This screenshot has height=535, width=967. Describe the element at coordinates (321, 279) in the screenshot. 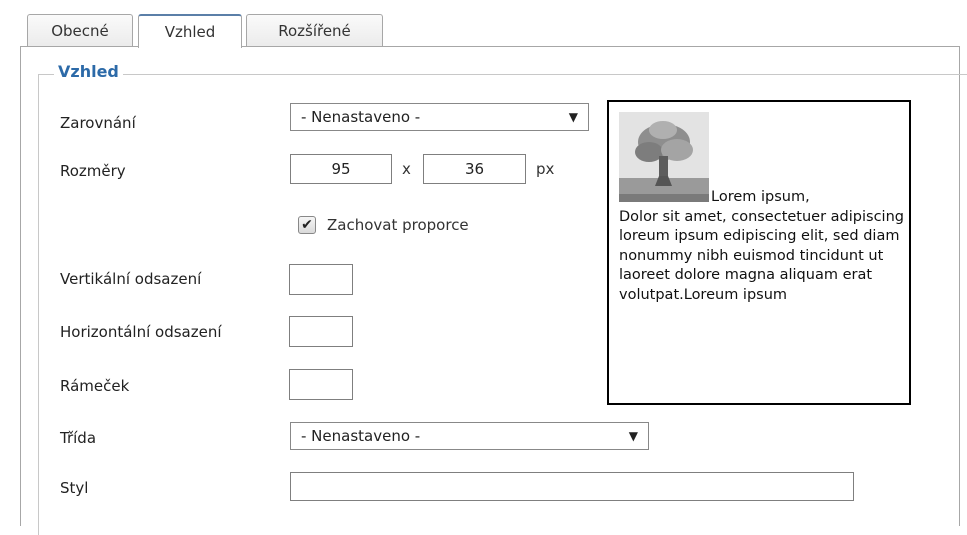

I see `vspace-input` at that location.